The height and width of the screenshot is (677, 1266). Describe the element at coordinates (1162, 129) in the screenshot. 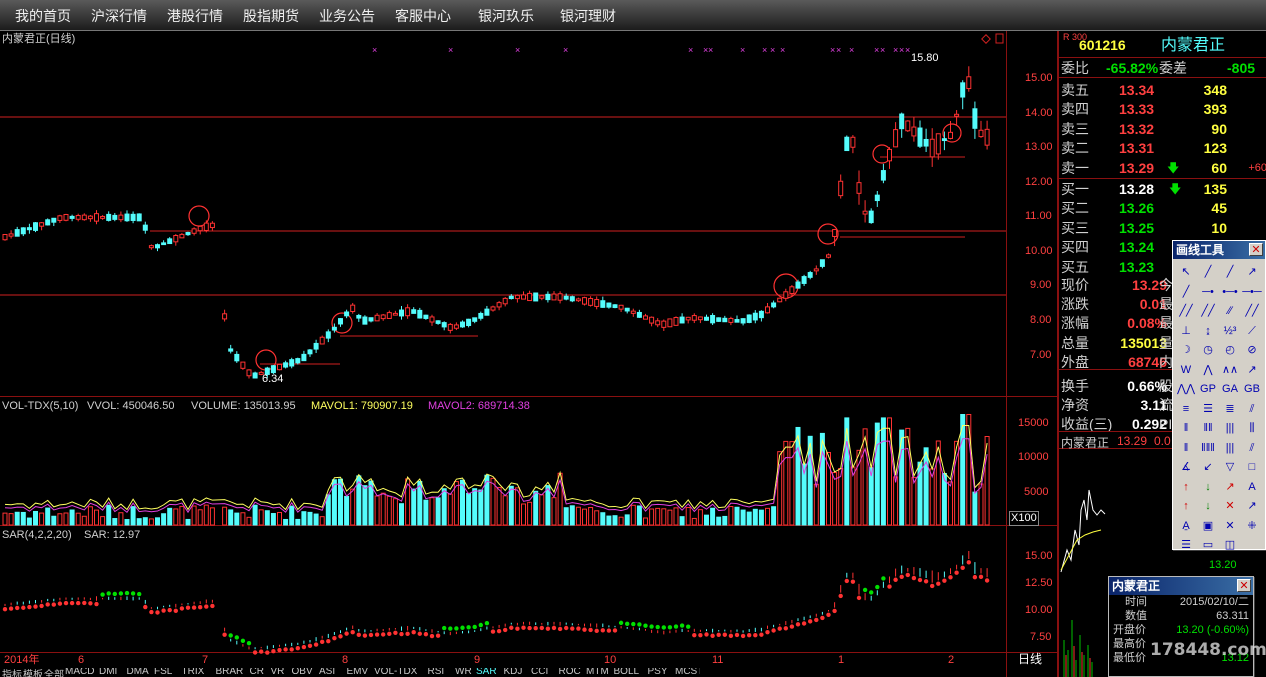

I see `sell-level-row: 卖三 13.32 90` at that location.